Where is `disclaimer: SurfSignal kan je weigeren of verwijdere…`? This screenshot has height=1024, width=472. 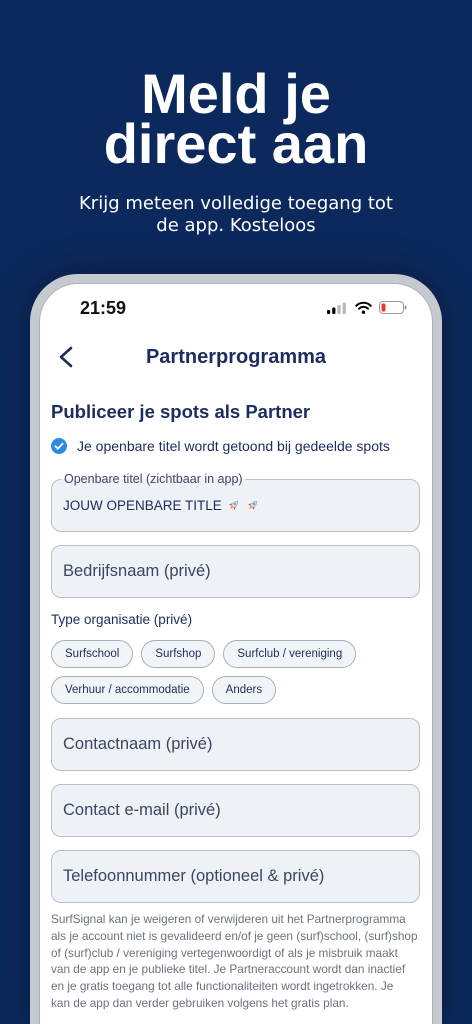 disclaimer: SurfSignal kan je weigeren of verwijdere… is located at coordinates (237, 961).